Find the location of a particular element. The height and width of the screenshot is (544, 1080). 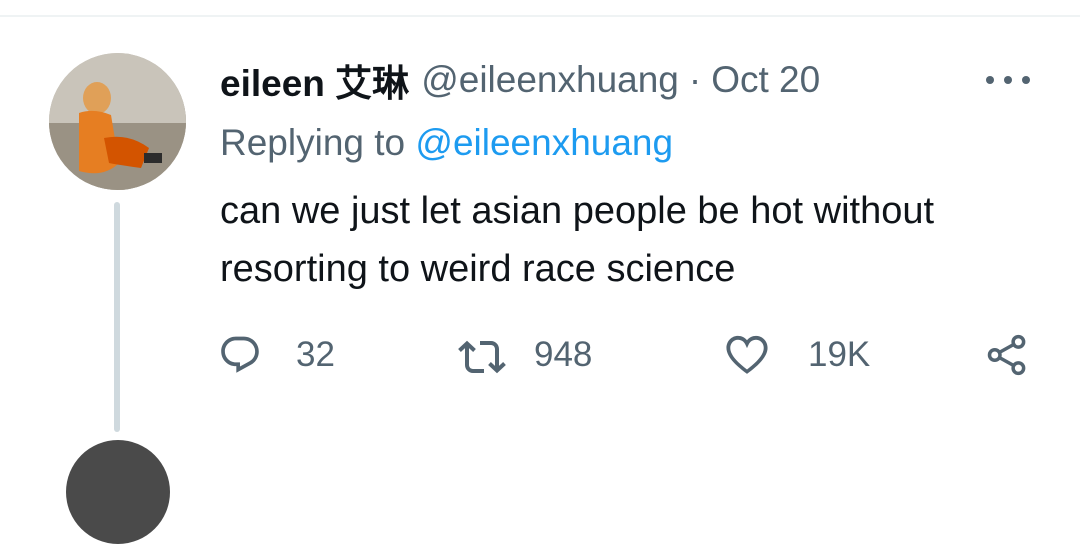

tweet-header: eileen 艾琳 @eileenxhuang · Oct 20 is located at coordinates (520, 81).